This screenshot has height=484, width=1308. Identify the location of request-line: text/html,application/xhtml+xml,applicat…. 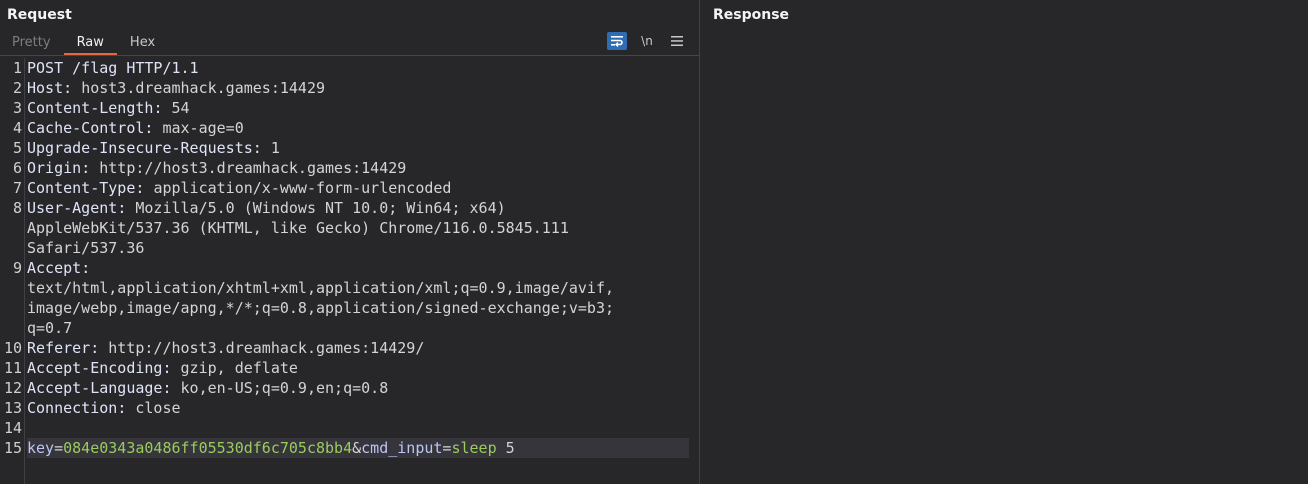
(349, 288).